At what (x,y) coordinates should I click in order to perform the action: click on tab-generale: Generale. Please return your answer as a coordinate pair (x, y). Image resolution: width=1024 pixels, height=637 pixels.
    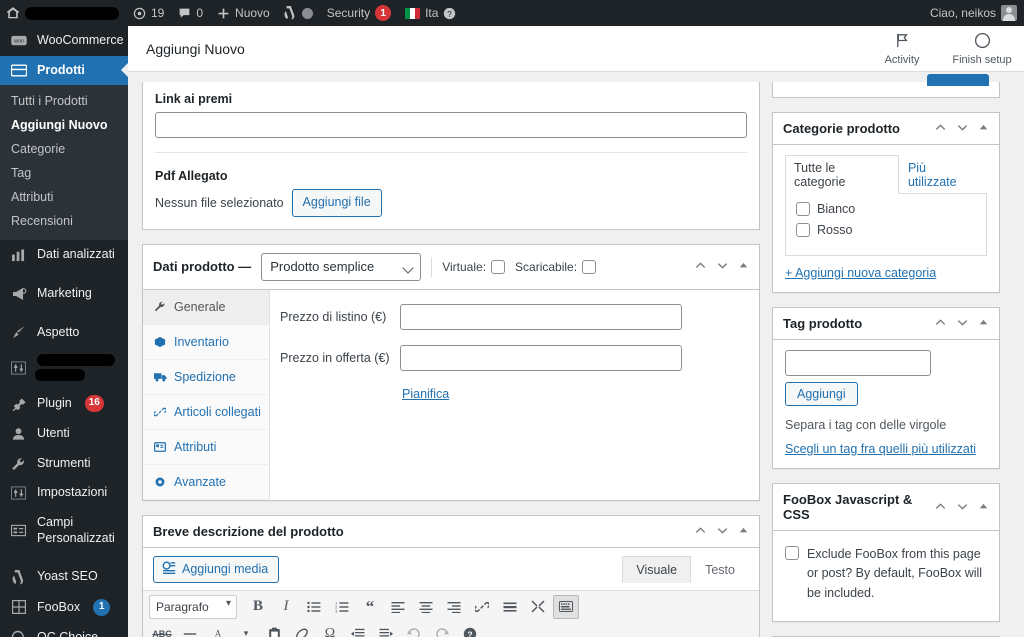
    Looking at the image, I should click on (206, 307).